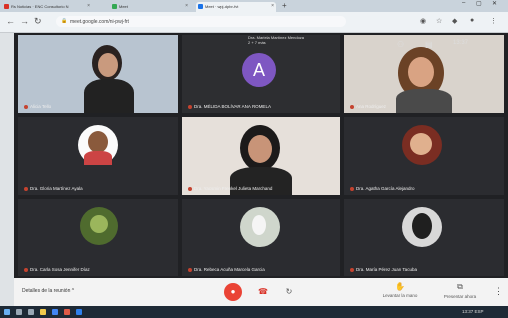 The height and width of the screenshot is (318, 508). I want to click on present-now-label: Presentar ahora, so click(460, 296).